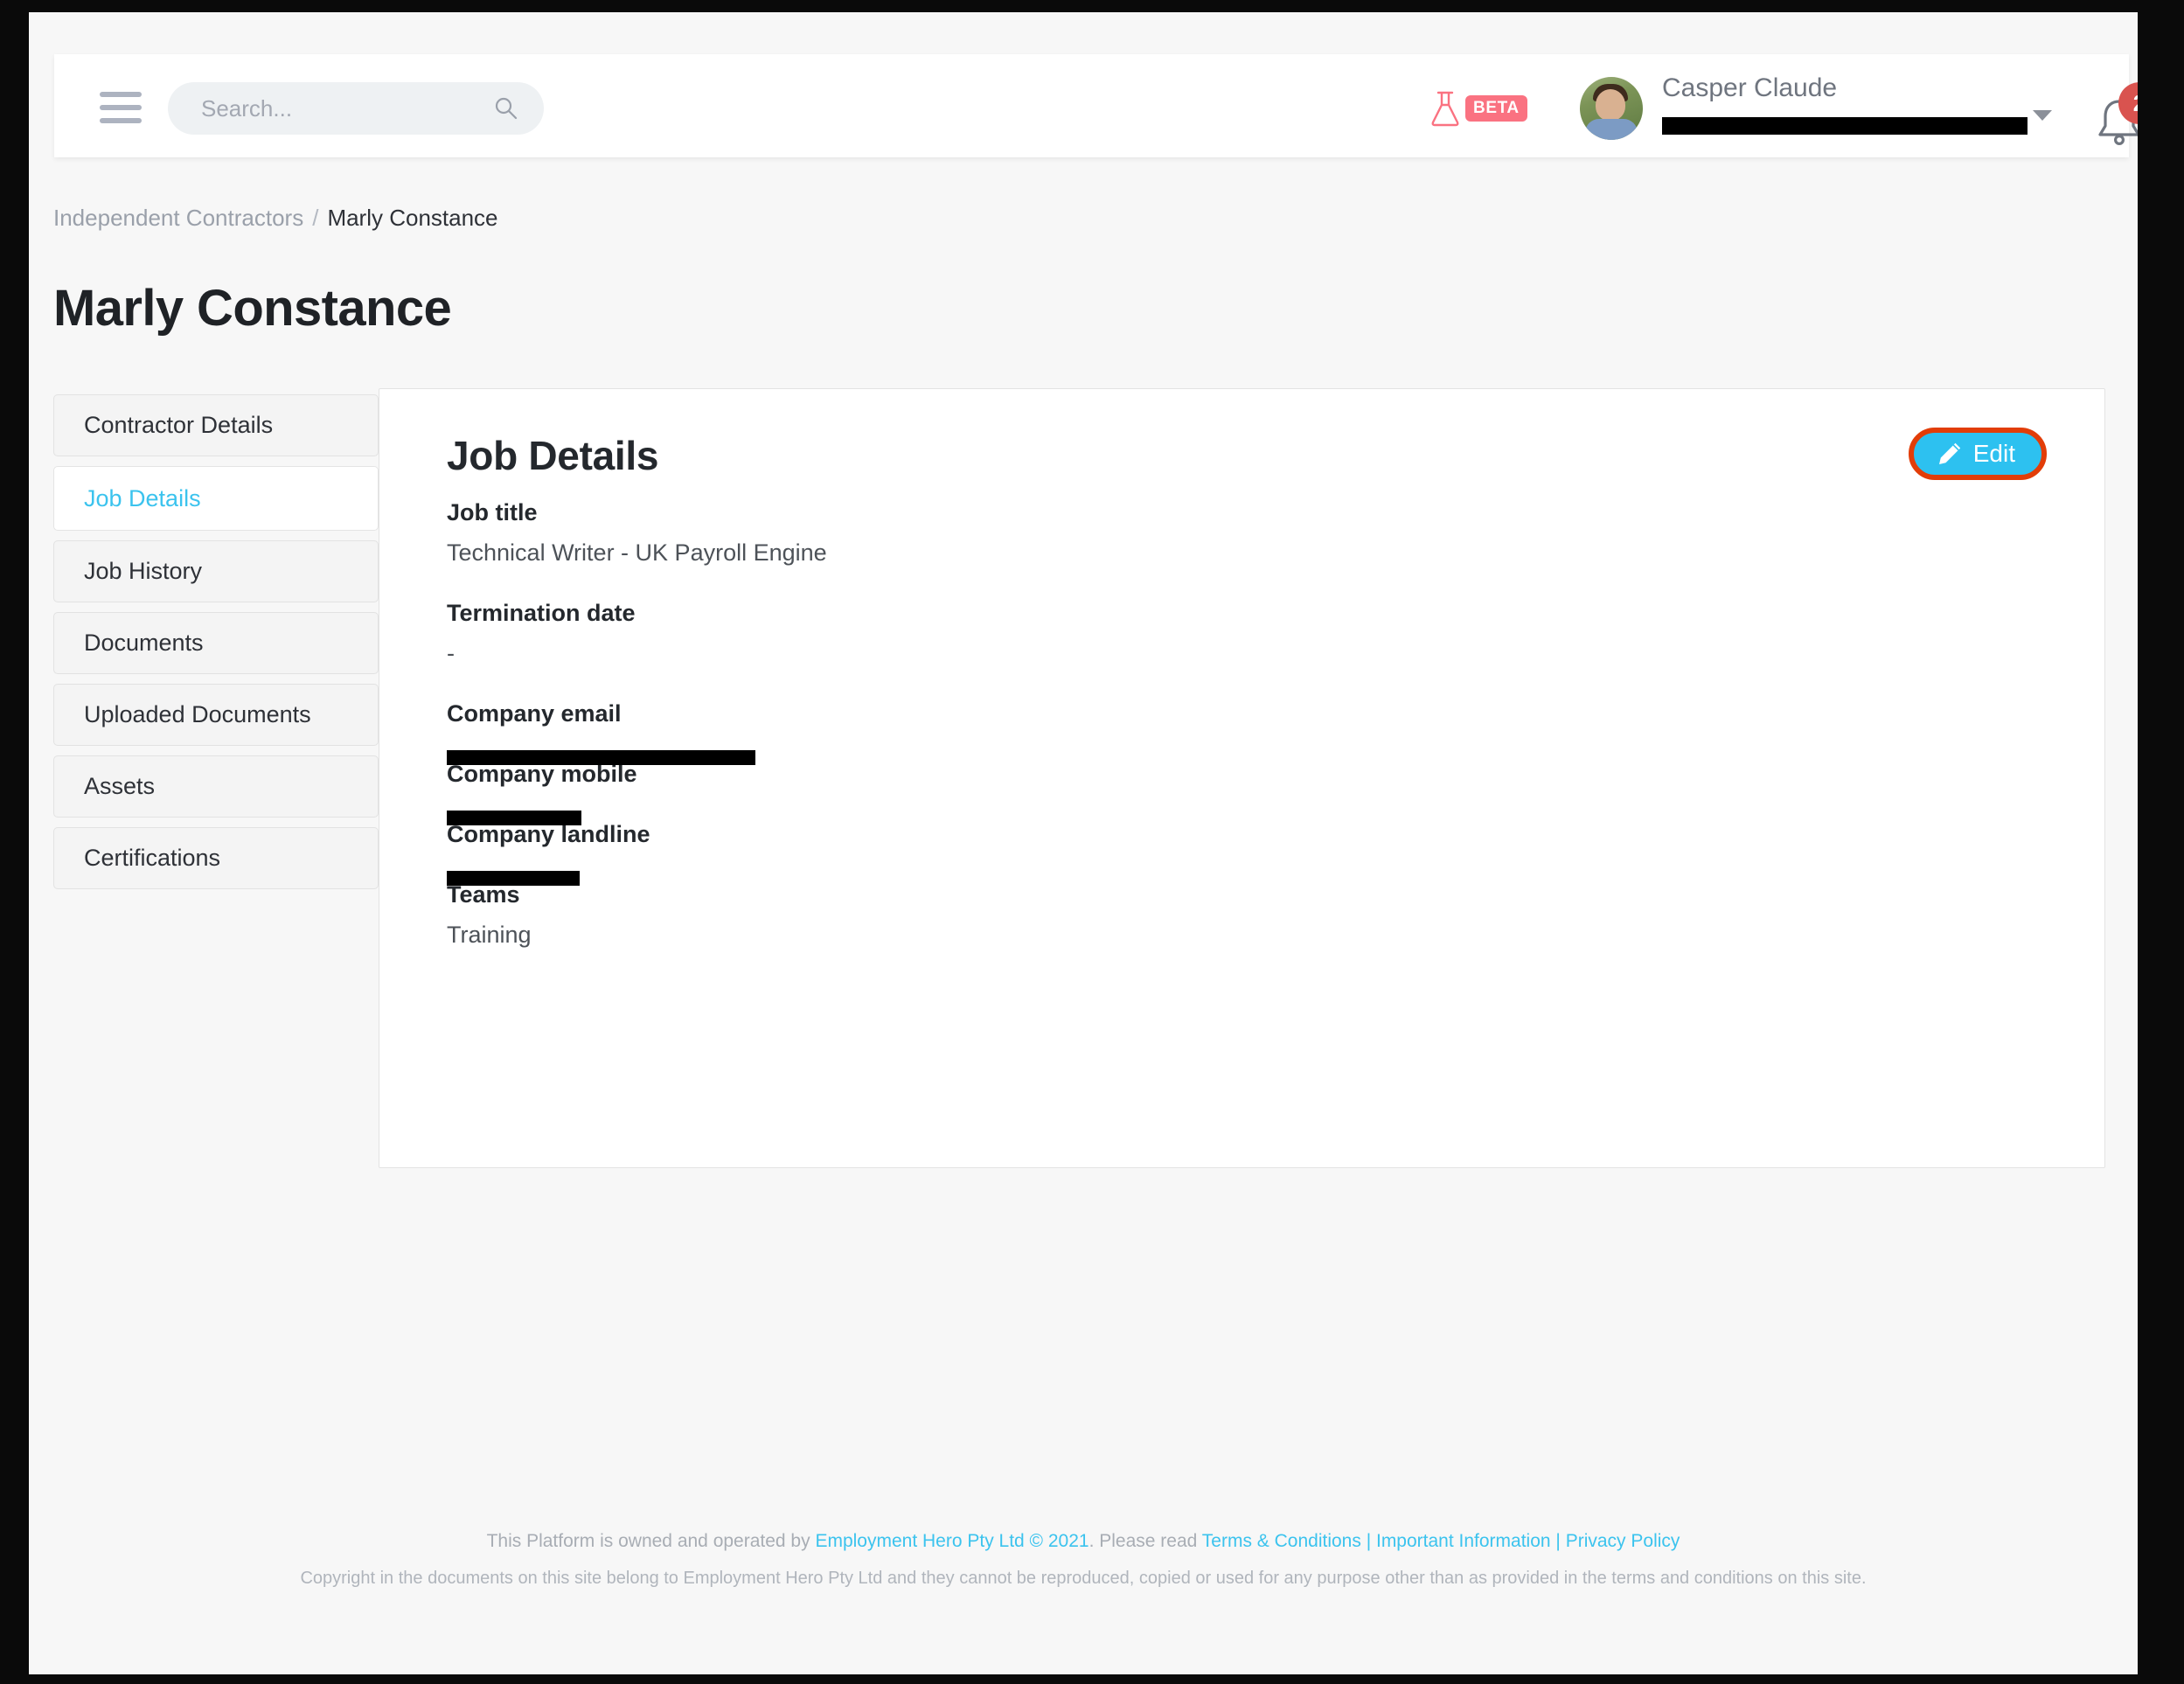 This screenshot has width=2184, height=1684. I want to click on sidebar-item-contractor-details: Contractor Details, so click(216, 425).